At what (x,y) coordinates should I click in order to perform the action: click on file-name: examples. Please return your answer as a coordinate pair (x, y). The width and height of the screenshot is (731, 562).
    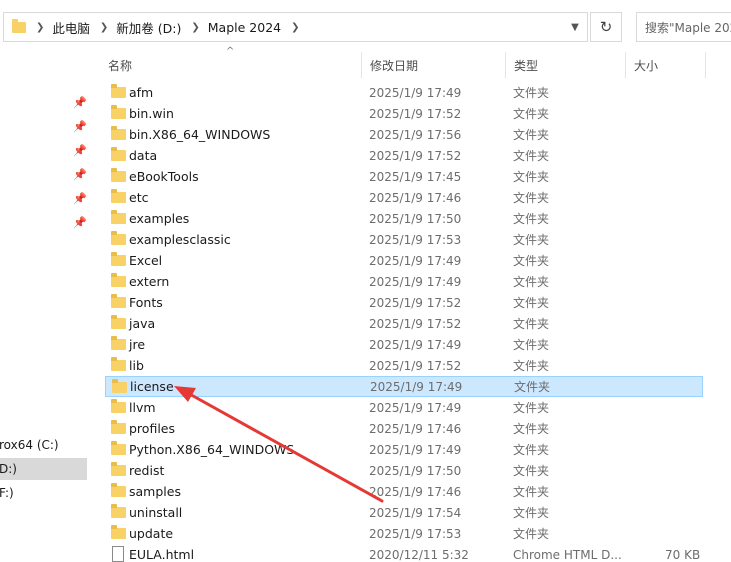
    Looking at the image, I should click on (159, 218).